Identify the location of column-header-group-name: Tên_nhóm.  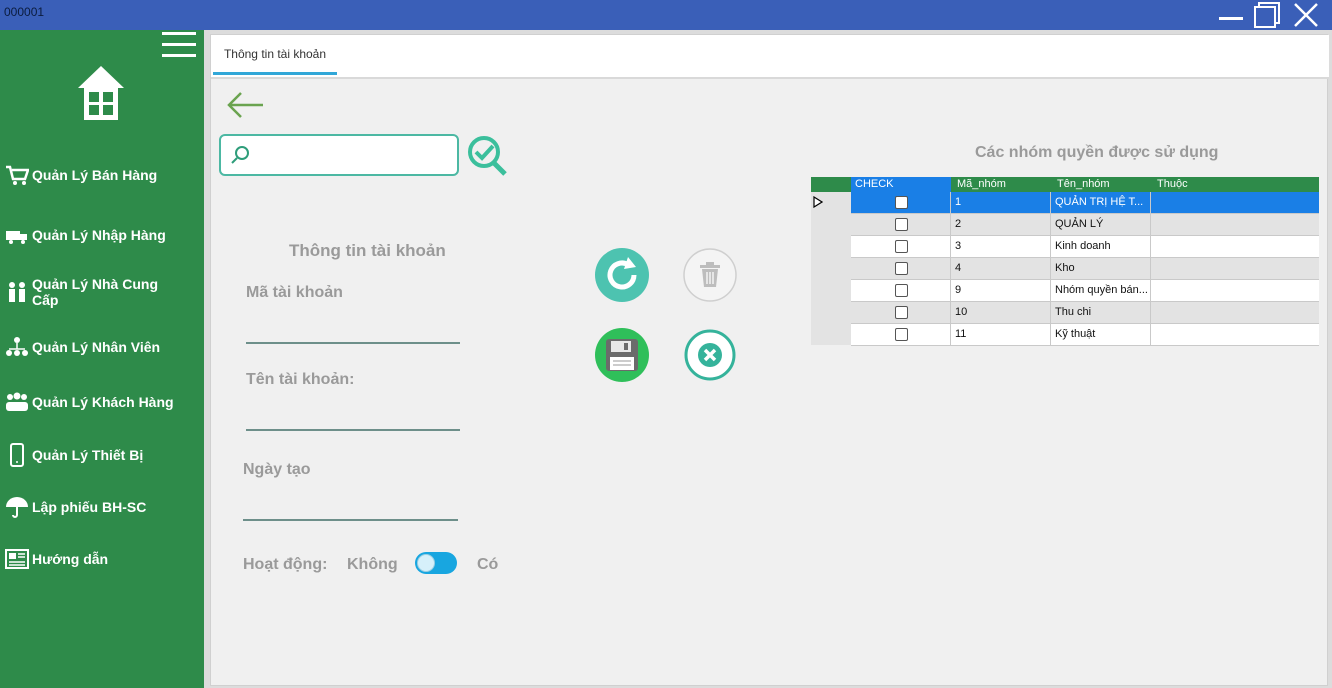
(1103, 184).